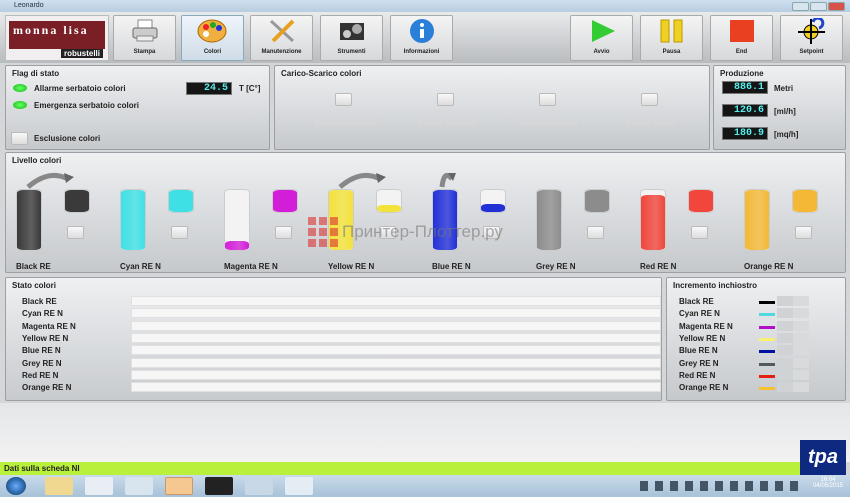 The height and width of the screenshot is (497, 850). Describe the element at coordinates (179, 486) in the screenshot. I see `taskbar-leonardo-icon` at that location.